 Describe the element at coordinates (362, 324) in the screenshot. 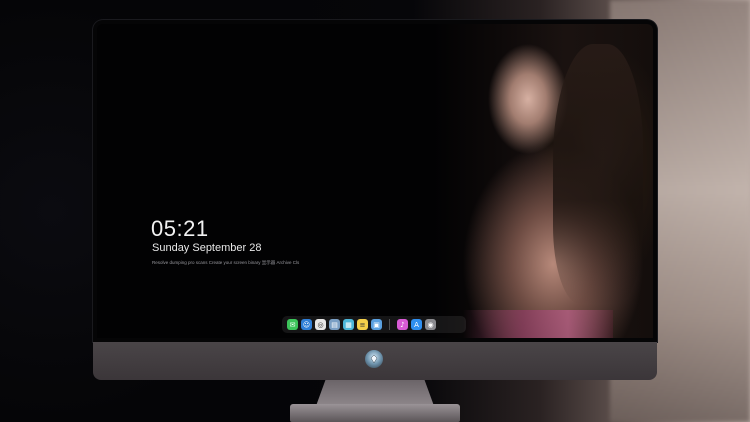

I see `notes-icon: ≡` at that location.